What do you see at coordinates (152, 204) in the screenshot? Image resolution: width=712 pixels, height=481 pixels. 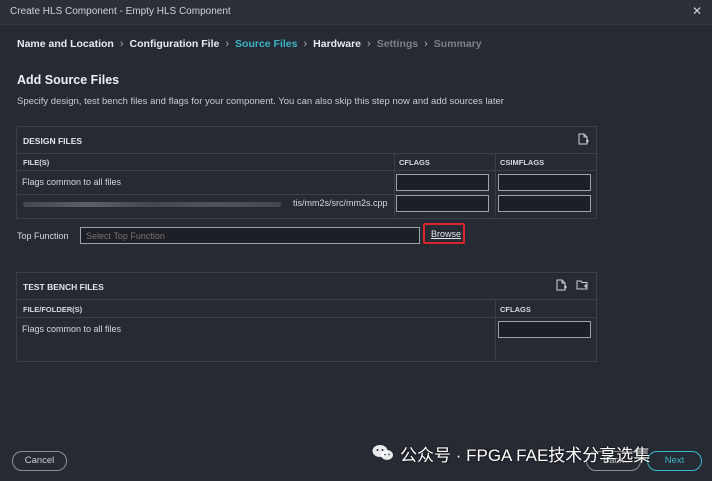 I see `redacted-path` at bounding box center [152, 204].